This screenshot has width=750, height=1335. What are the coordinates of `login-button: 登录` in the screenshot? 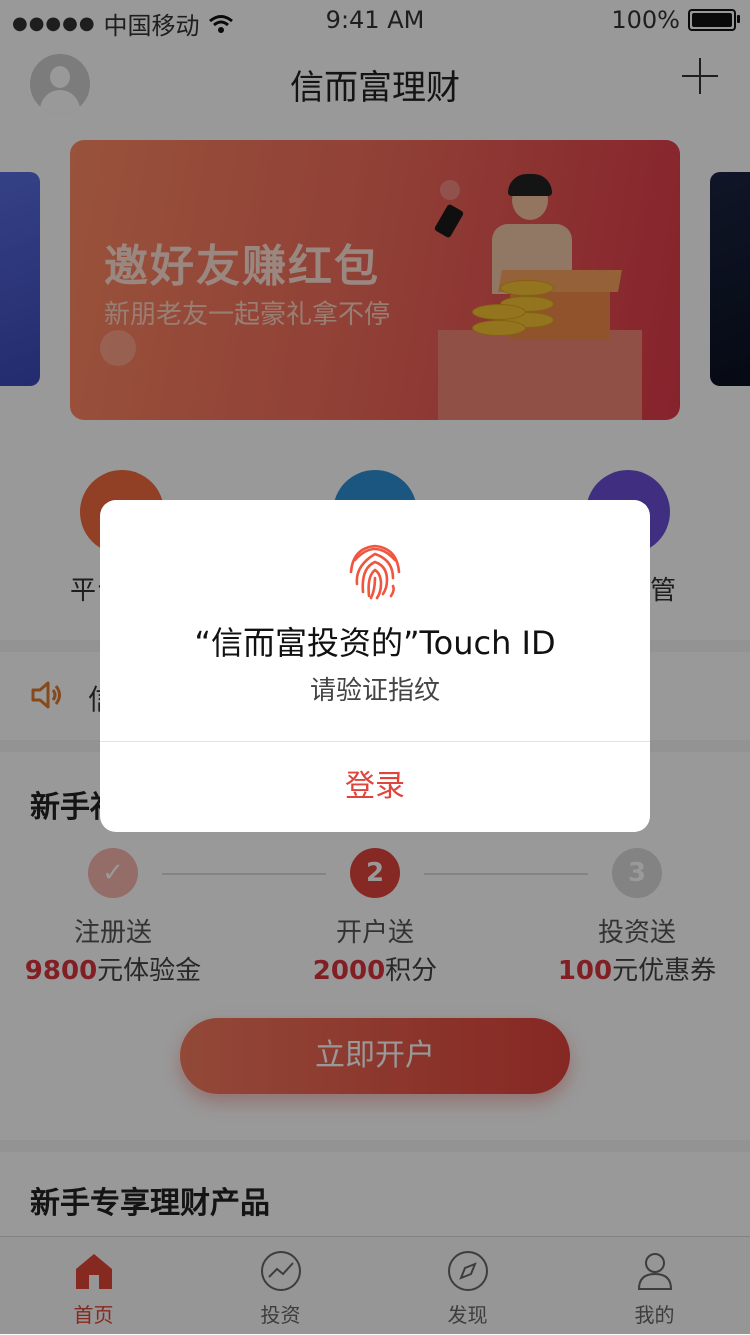 It's located at (375, 787).